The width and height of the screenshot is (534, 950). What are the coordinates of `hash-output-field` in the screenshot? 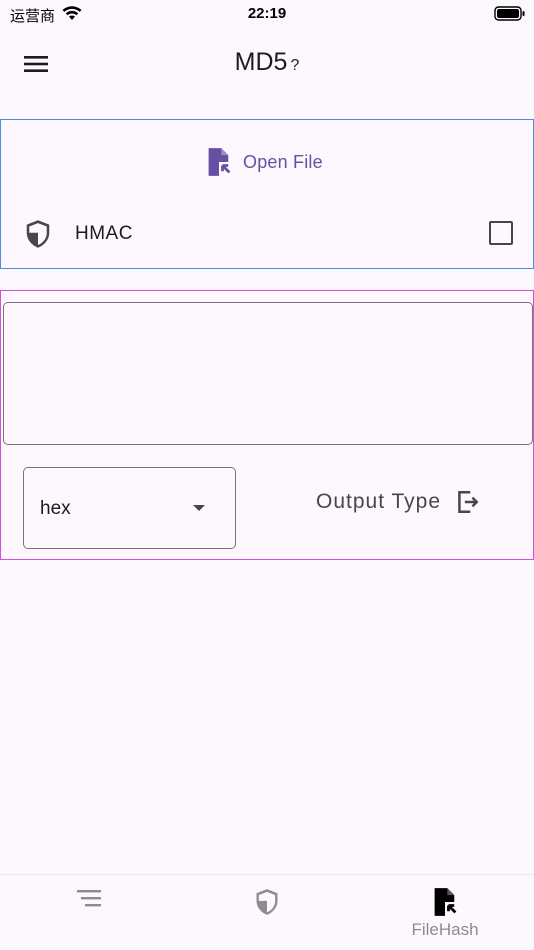 It's located at (268, 373).